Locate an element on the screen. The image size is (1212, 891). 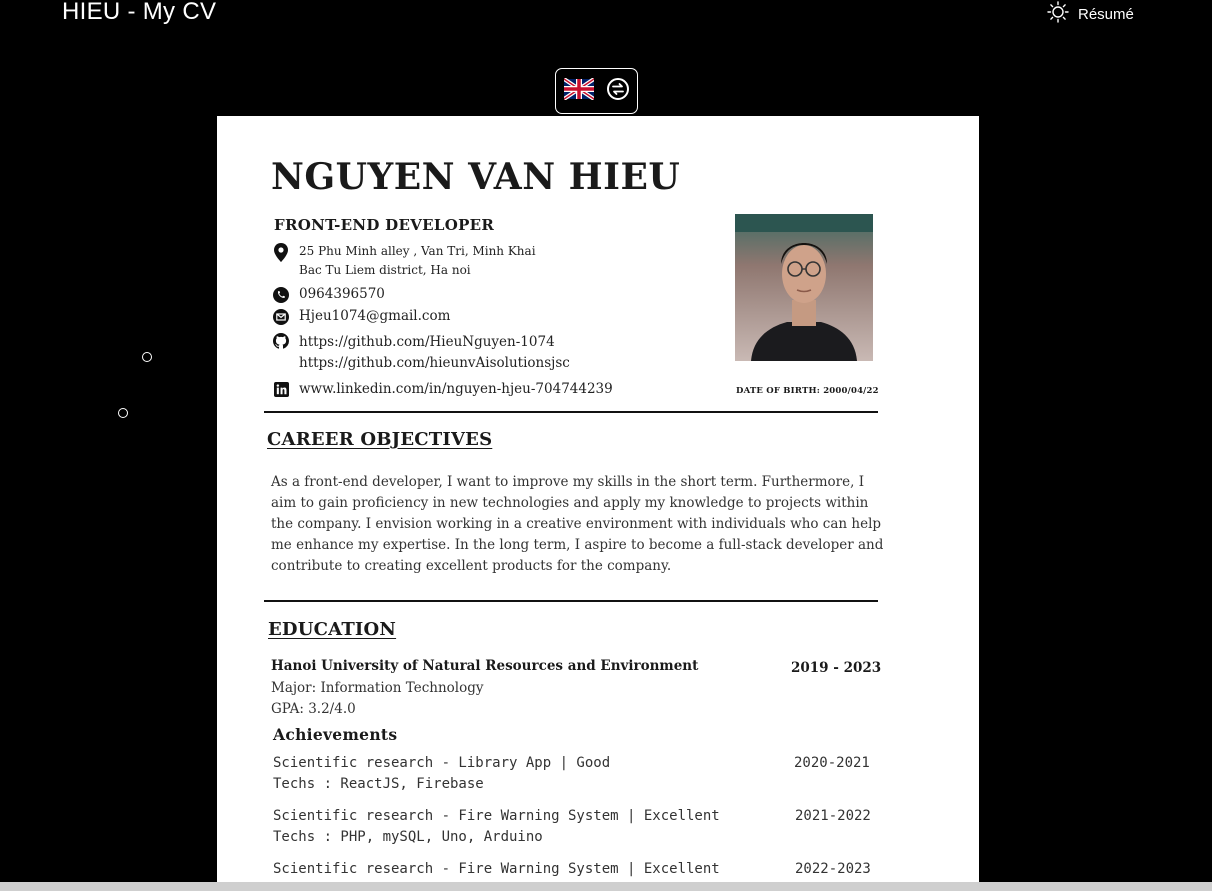
sun-icon is located at coordinates (1058, 14).